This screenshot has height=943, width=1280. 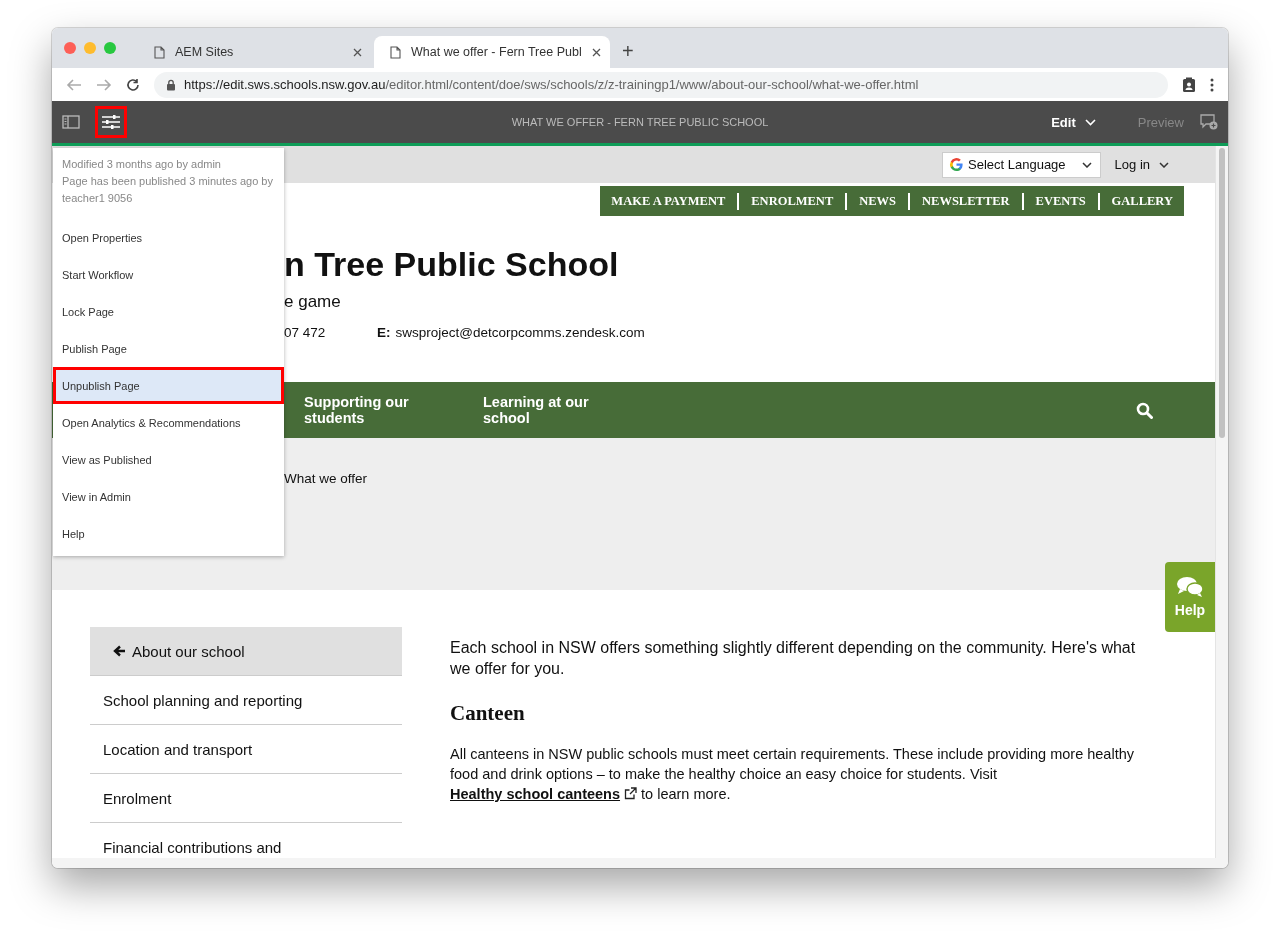 What do you see at coordinates (1144, 410) in the screenshot?
I see `search-icon` at bounding box center [1144, 410].